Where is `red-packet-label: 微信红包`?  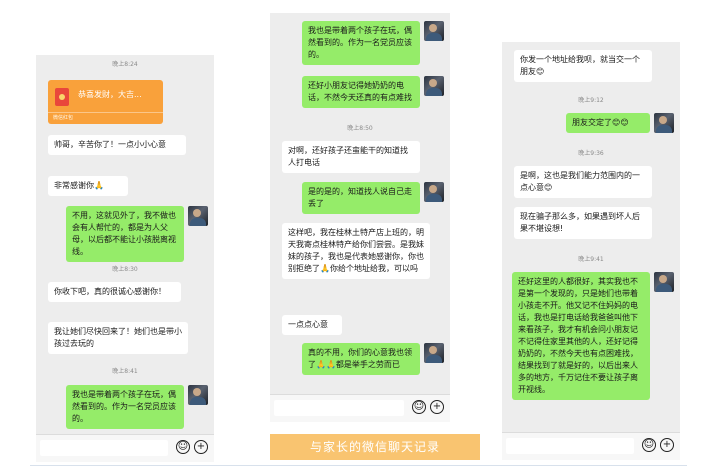
red-packet-label: 微信红包 is located at coordinates (63, 118).